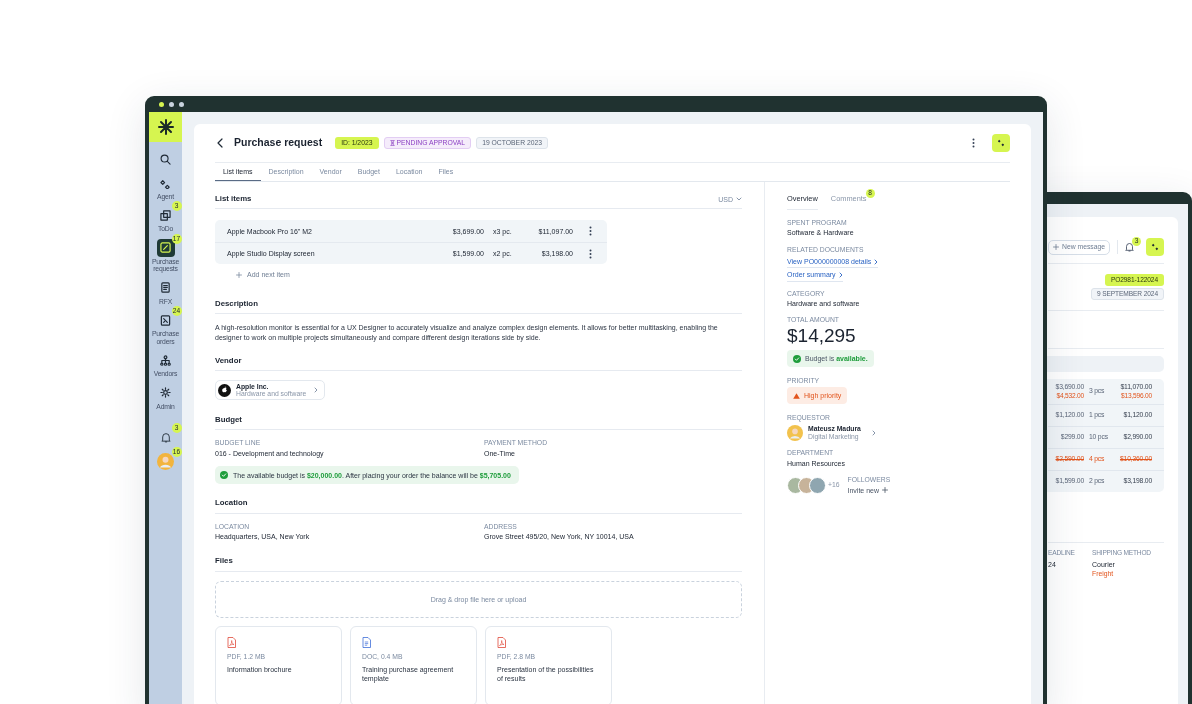 The height and width of the screenshot is (704, 1192). What do you see at coordinates (165, 393) in the screenshot?
I see `settings-icon` at bounding box center [165, 393].